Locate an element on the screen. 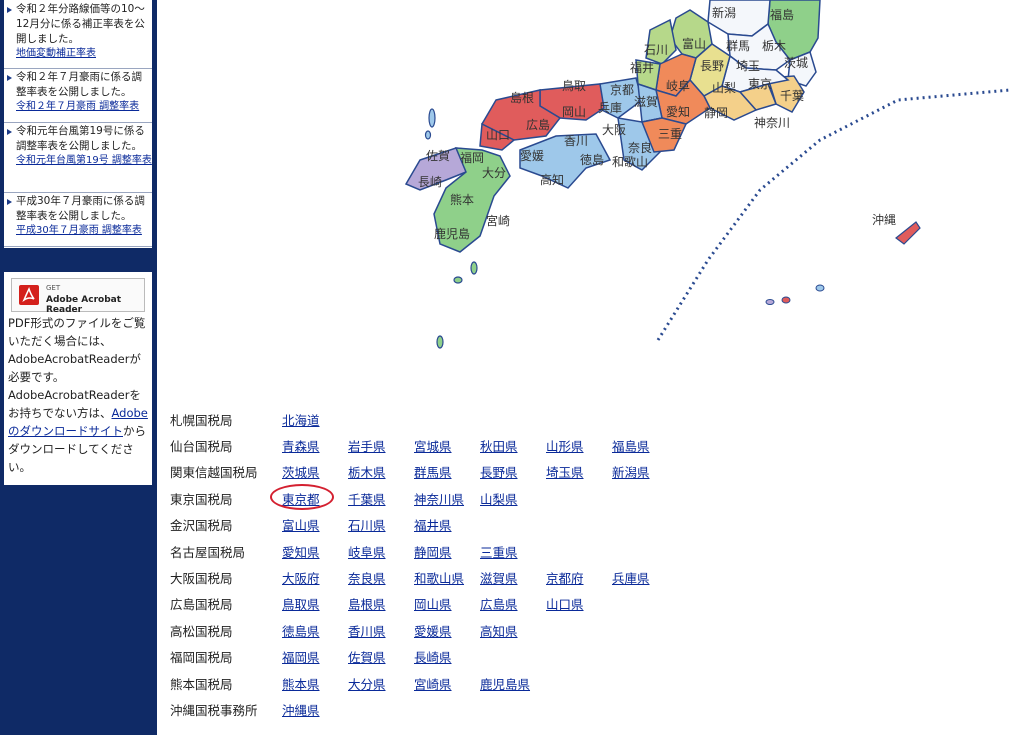  map-label: 福島 is located at coordinates (782, 14).